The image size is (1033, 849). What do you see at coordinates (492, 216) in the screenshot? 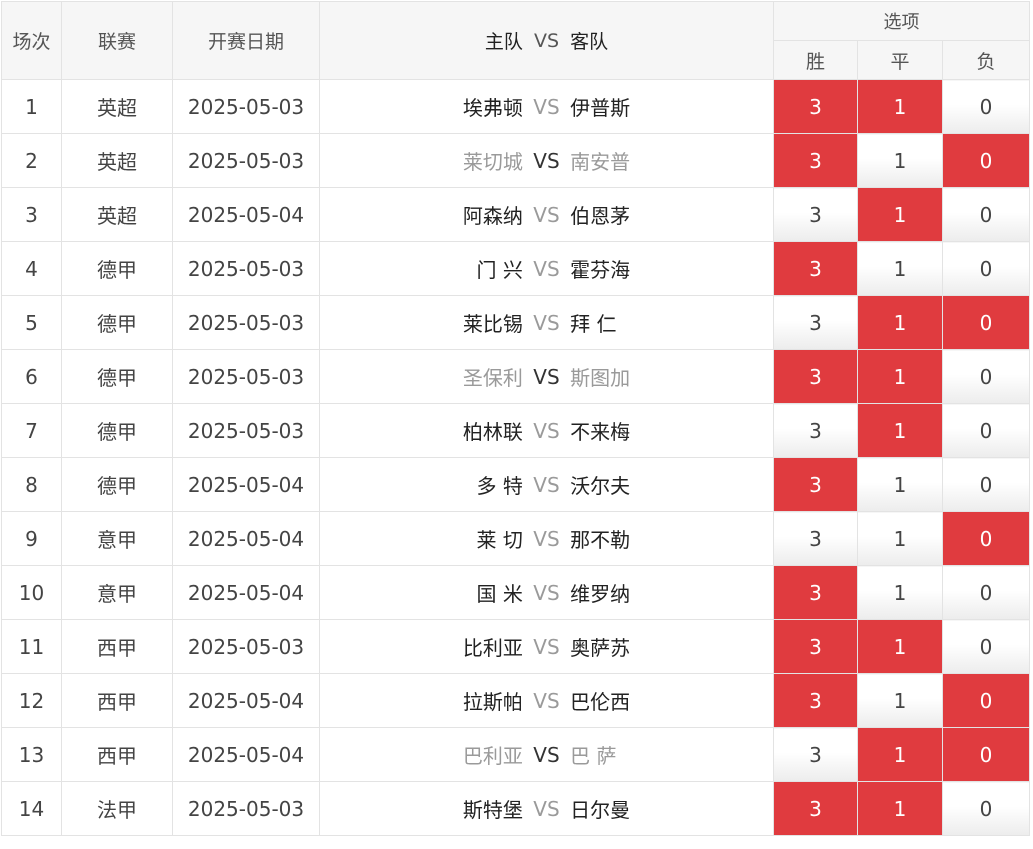
I see `home-team: 阿森纳` at bounding box center [492, 216].